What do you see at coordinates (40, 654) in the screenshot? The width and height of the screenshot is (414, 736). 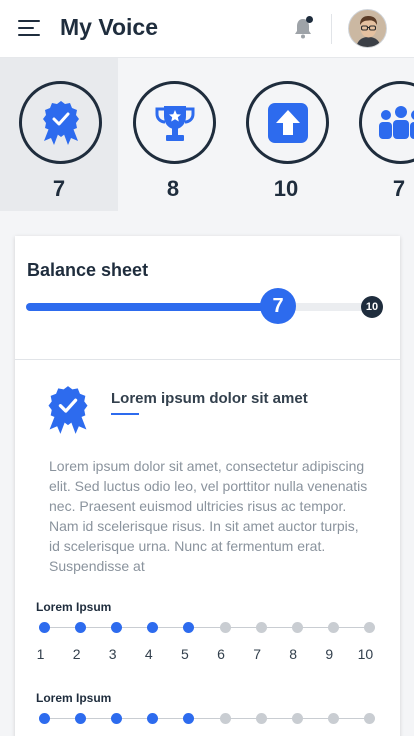 I see `rating-number: 1` at bounding box center [40, 654].